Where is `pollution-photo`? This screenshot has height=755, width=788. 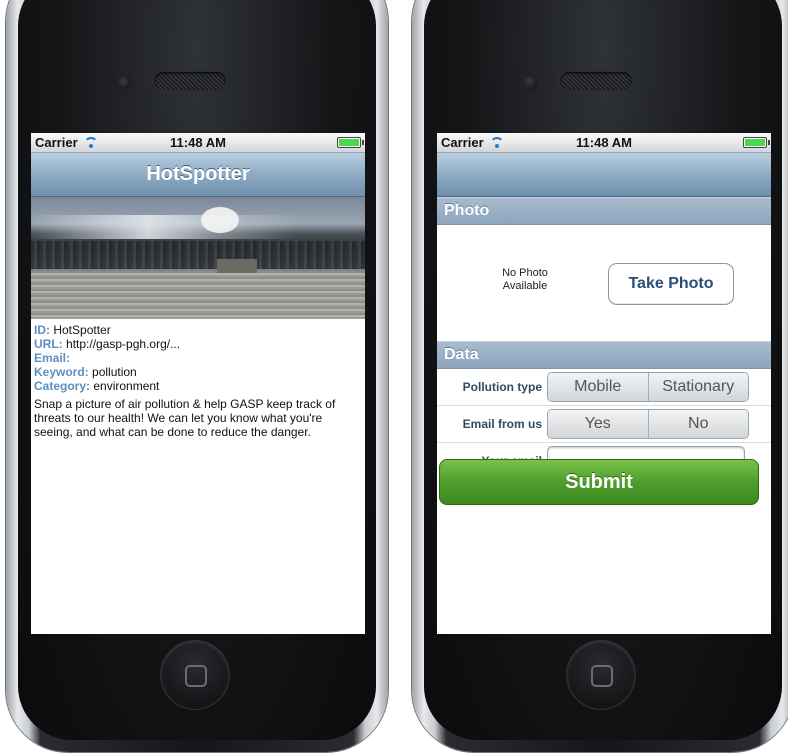 pollution-photo is located at coordinates (198, 258).